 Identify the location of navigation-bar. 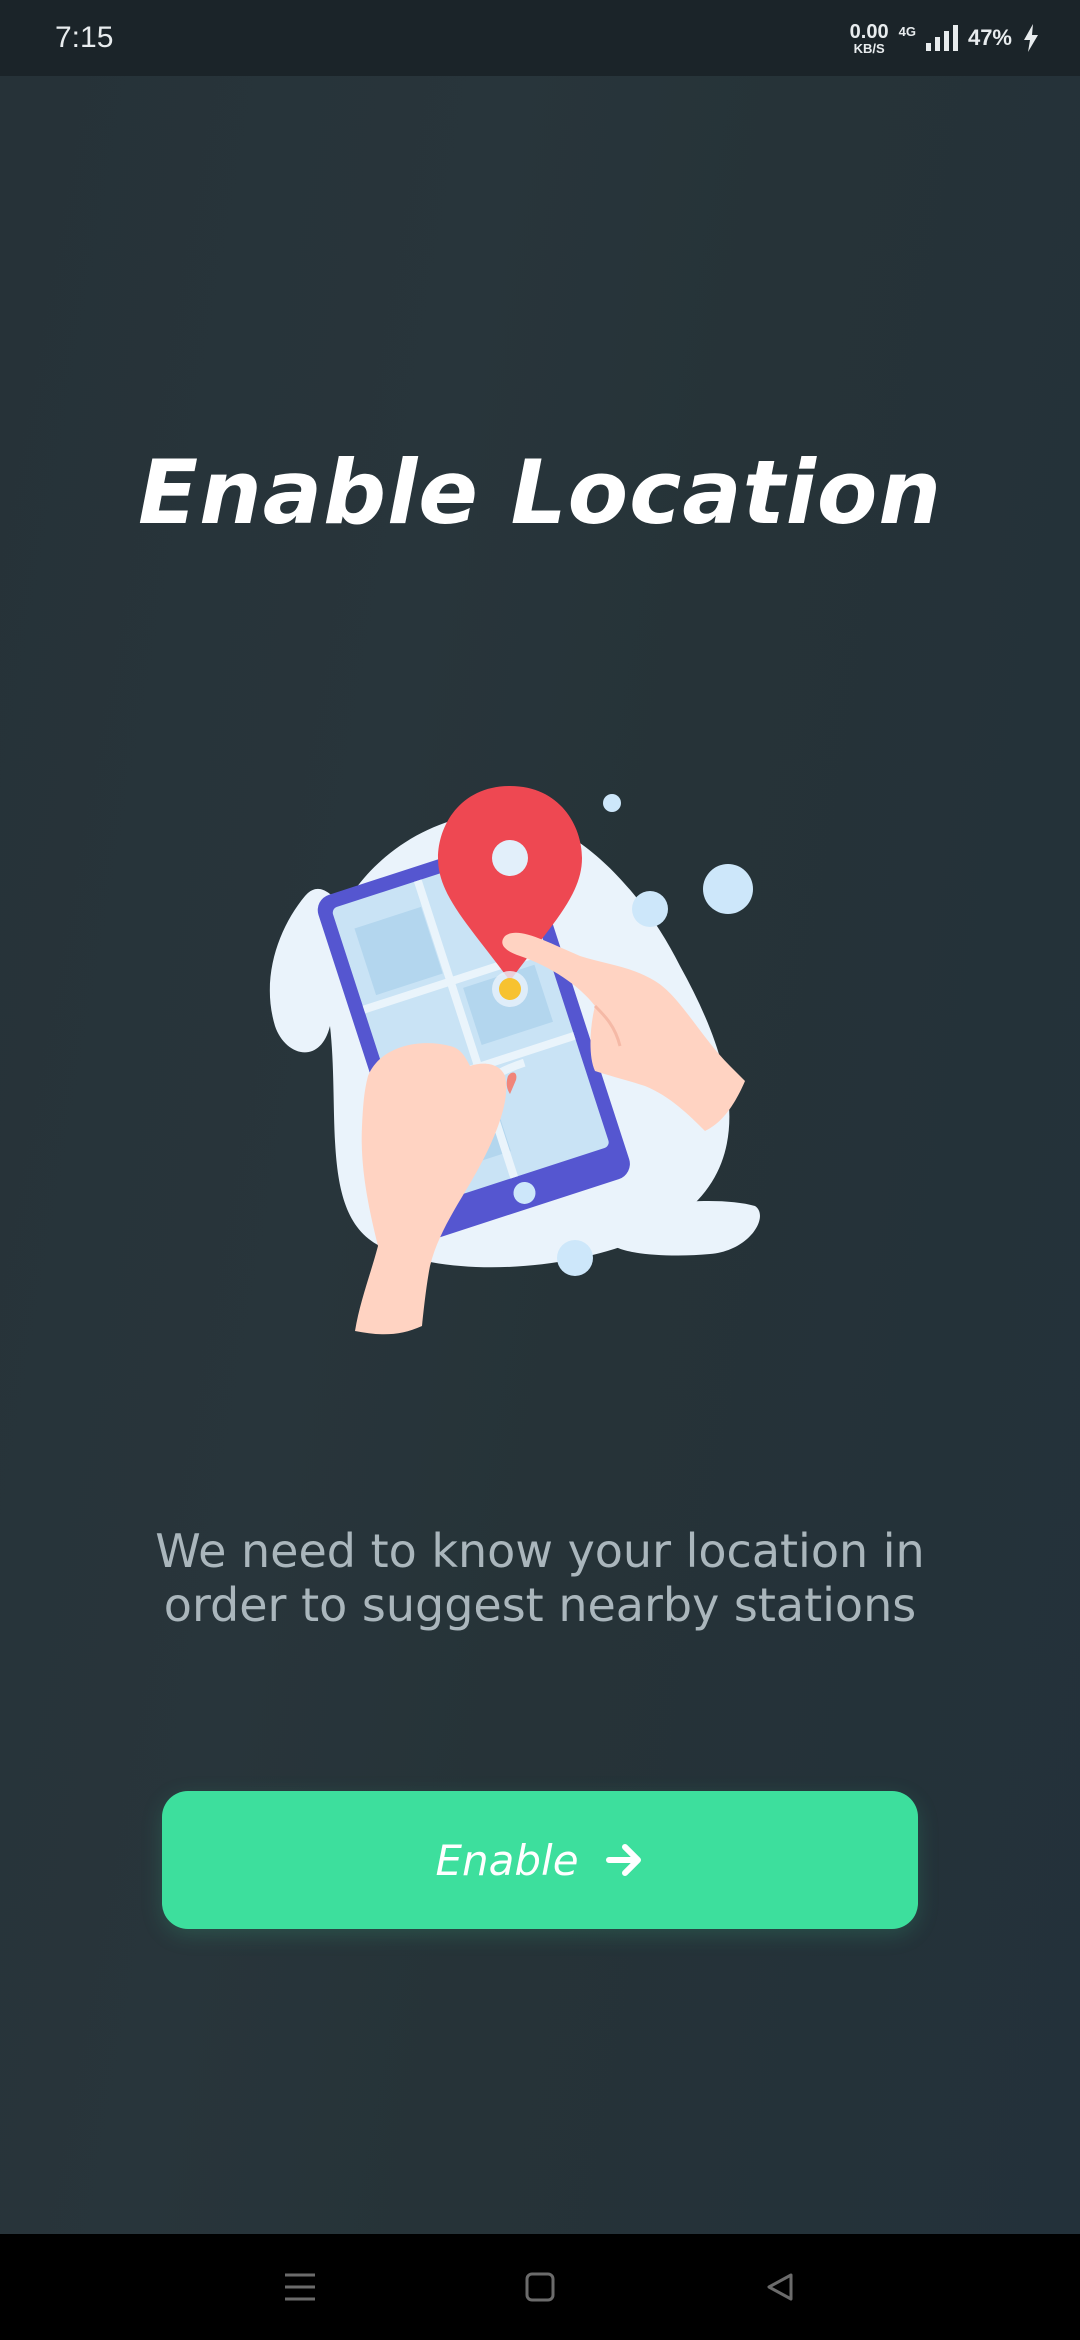
(540, 2287).